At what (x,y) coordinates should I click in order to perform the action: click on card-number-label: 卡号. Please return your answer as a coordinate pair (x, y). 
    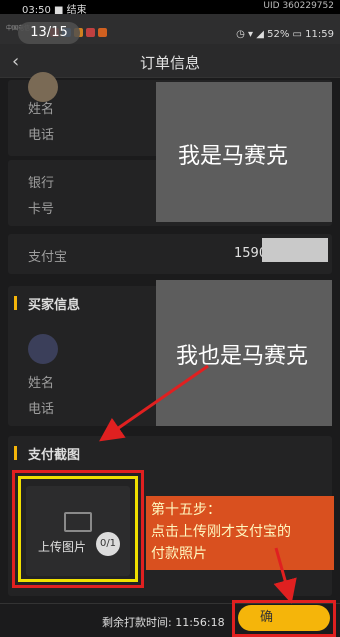
    Looking at the image, I should click on (41, 209).